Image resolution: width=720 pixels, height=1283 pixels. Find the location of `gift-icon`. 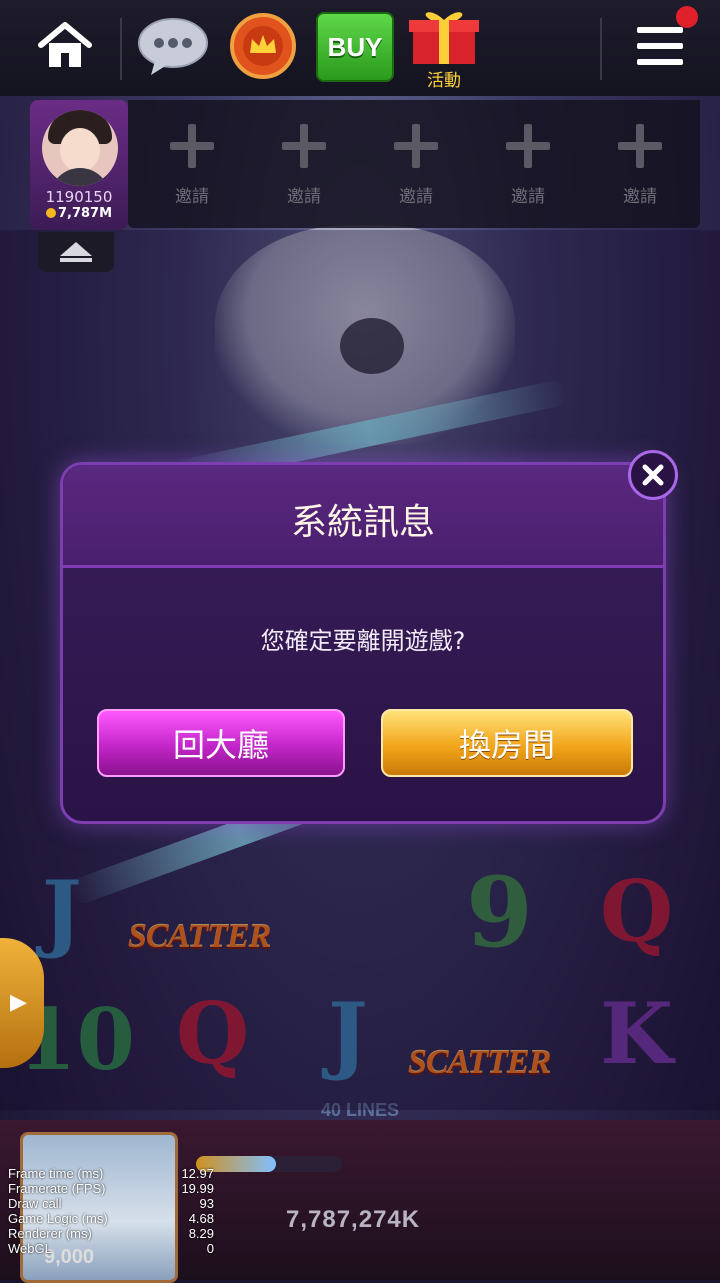

gift-icon is located at coordinates (444, 38).